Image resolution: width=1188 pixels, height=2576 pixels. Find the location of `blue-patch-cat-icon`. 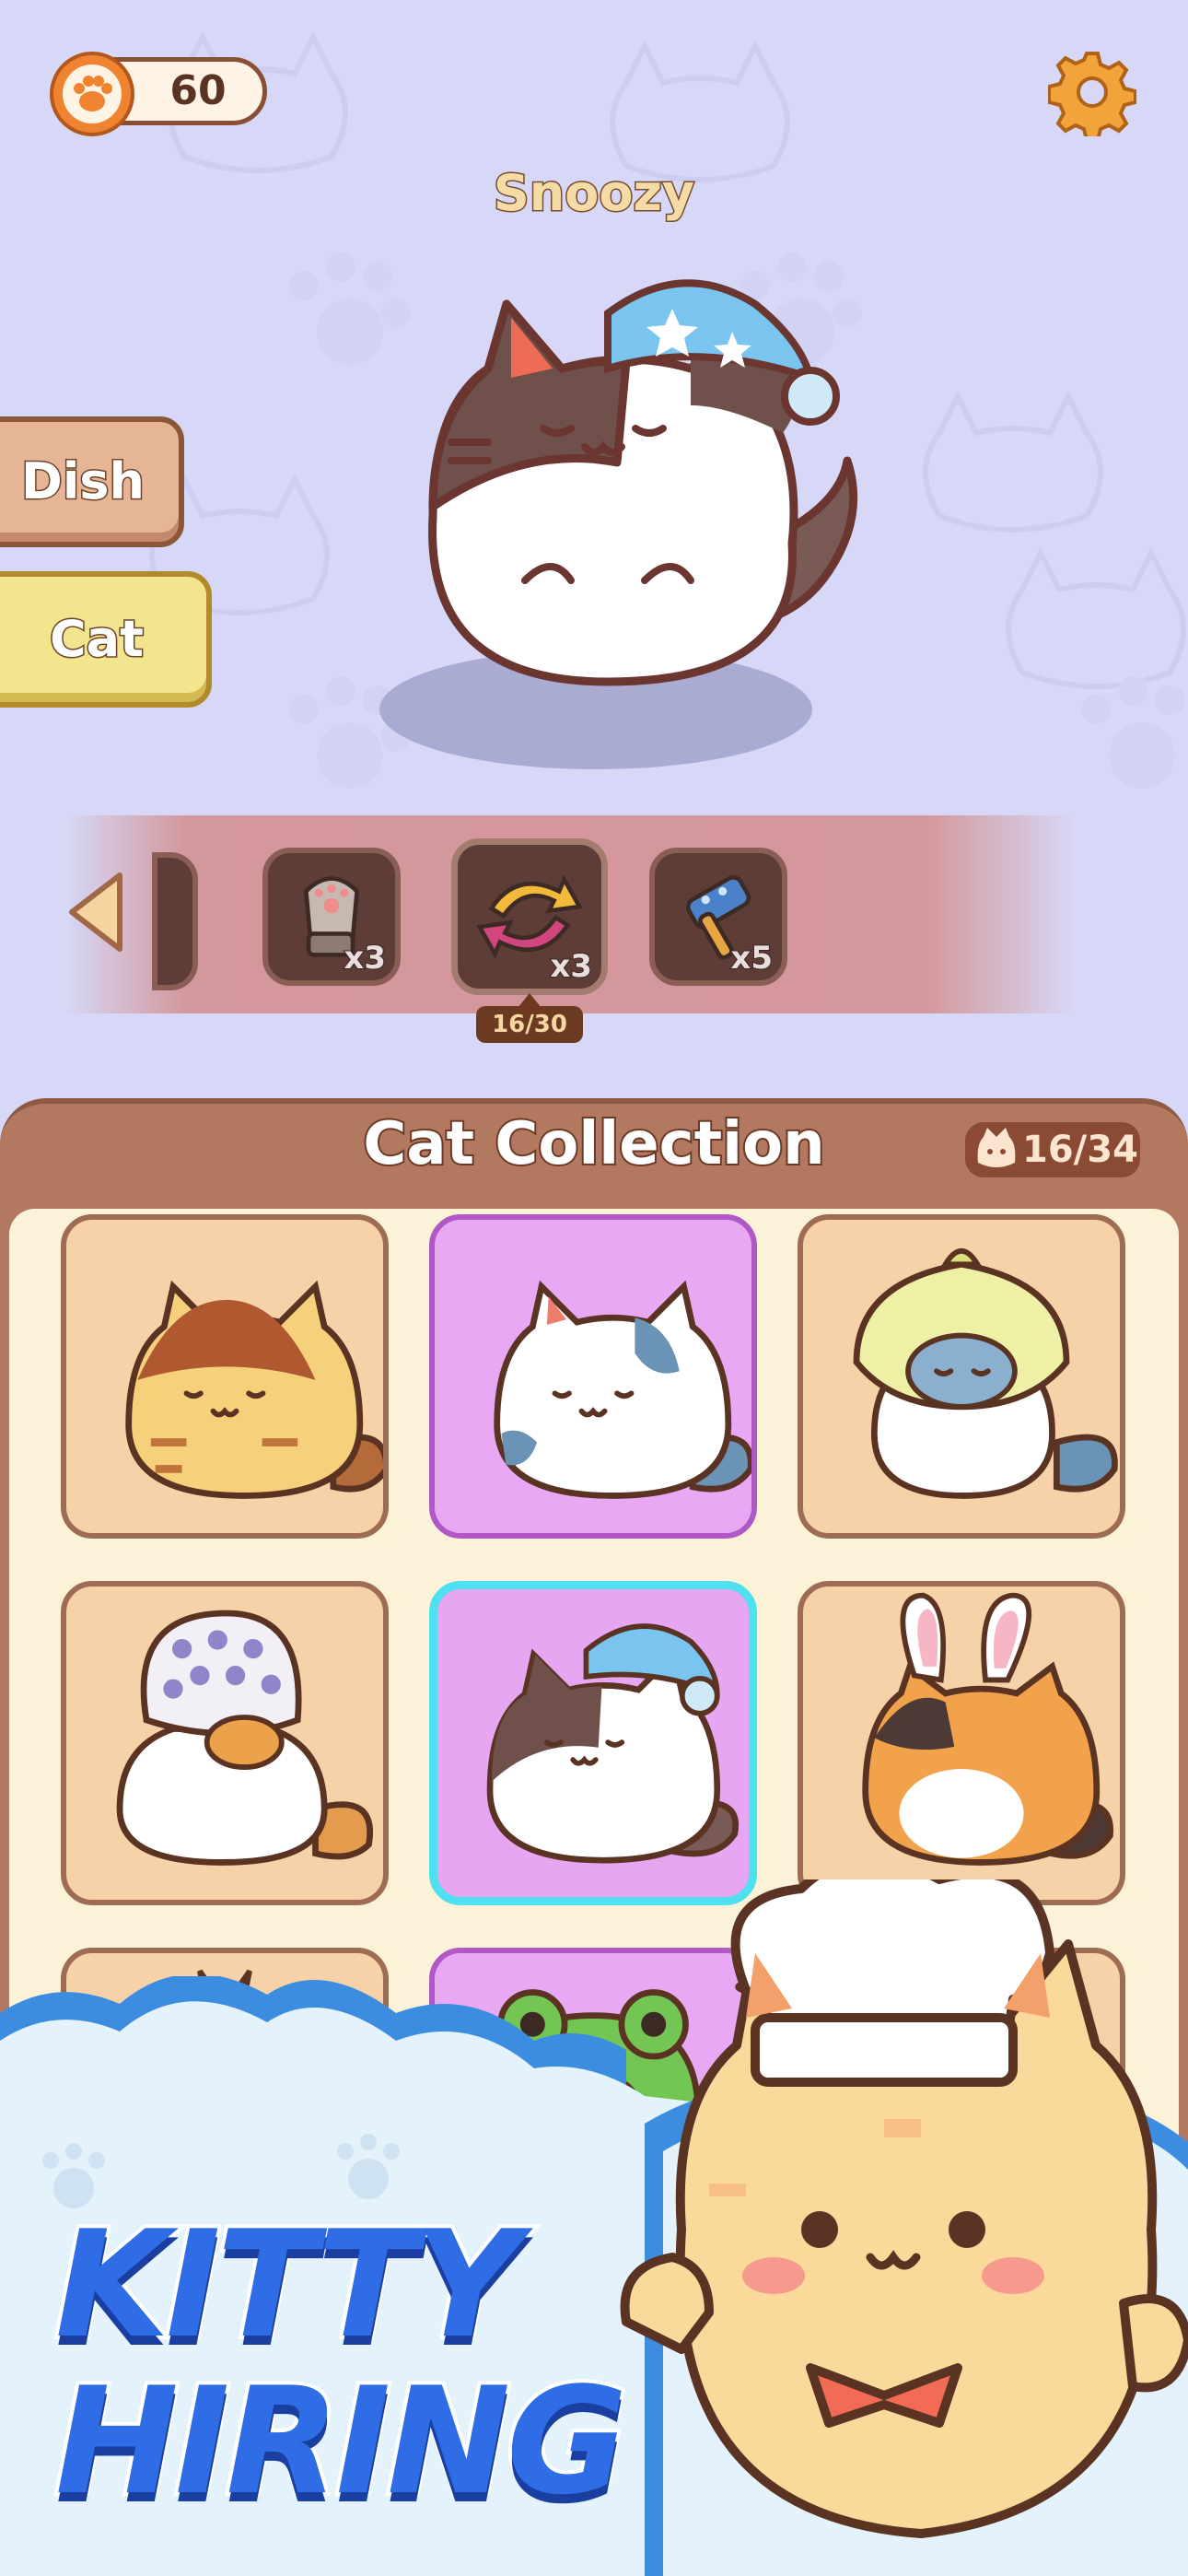

blue-patch-cat-icon is located at coordinates (622, 1389).